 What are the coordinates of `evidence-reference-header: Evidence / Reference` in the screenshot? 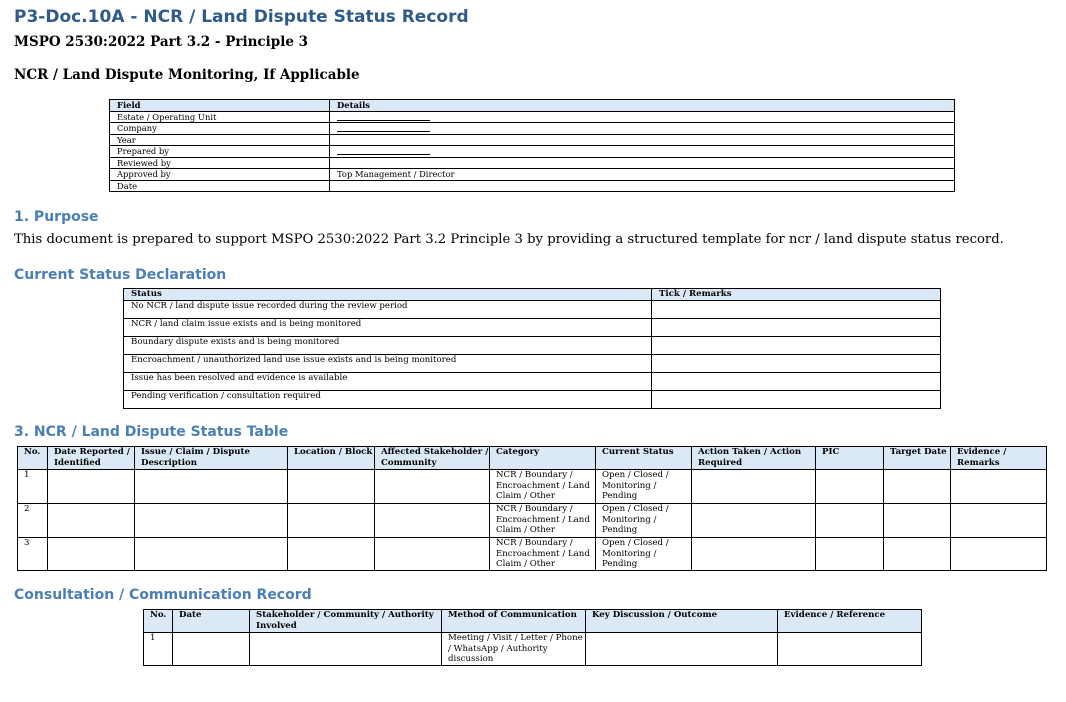 It's located at (849, 621).